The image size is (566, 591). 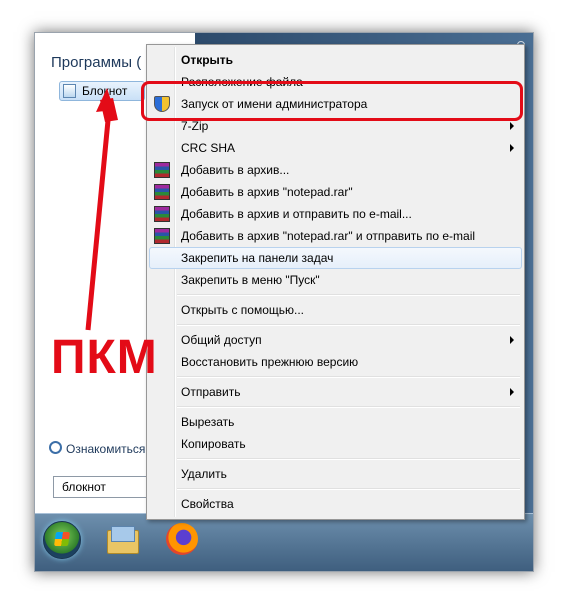 I want to click on annotation-label-rmb: ПКМ, so click(x=104, y=357).